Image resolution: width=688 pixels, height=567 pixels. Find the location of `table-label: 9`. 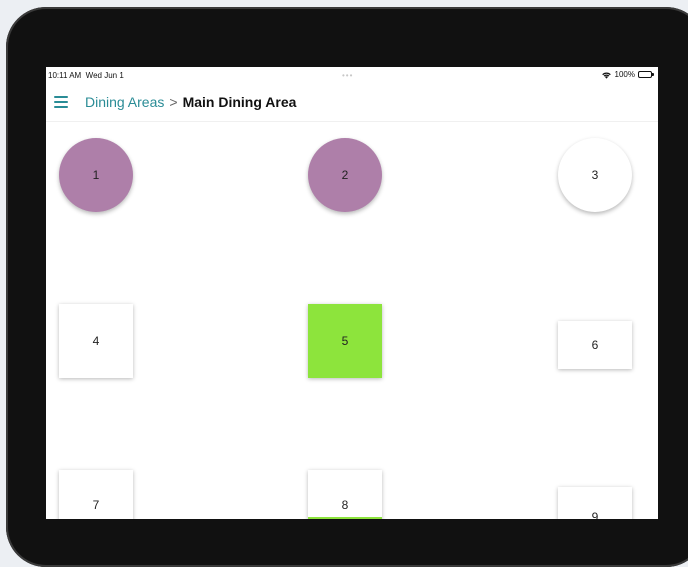

table-label: 9 is located at coordinates (595, 514).